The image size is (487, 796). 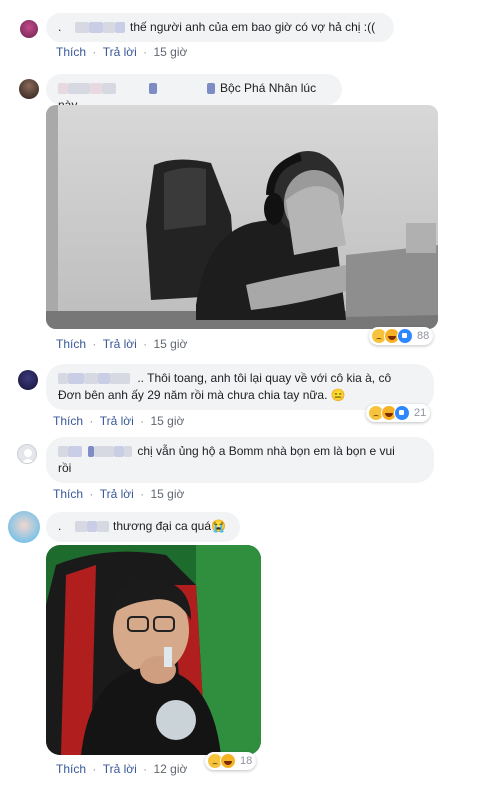 What do you see at coordinates (423, 336) in the screenshot?
I see `reaction-count: 88` at bounding box center [423, 336].